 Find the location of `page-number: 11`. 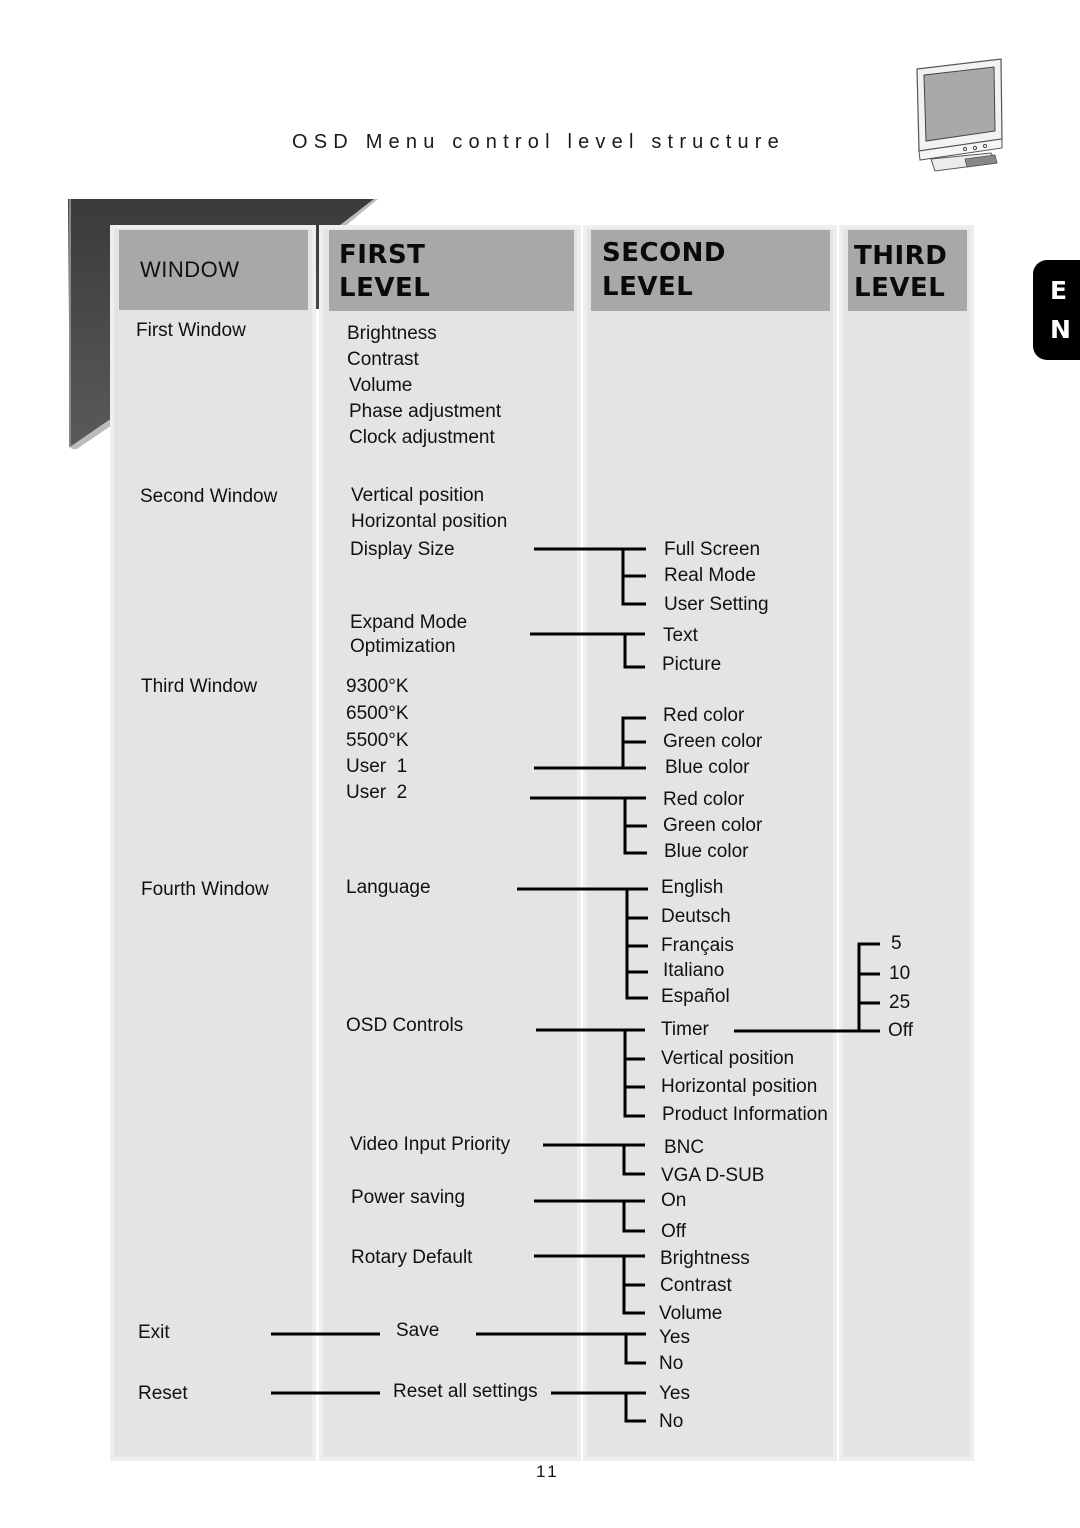

page-number: 11 is located at coordinates (548, 1471).